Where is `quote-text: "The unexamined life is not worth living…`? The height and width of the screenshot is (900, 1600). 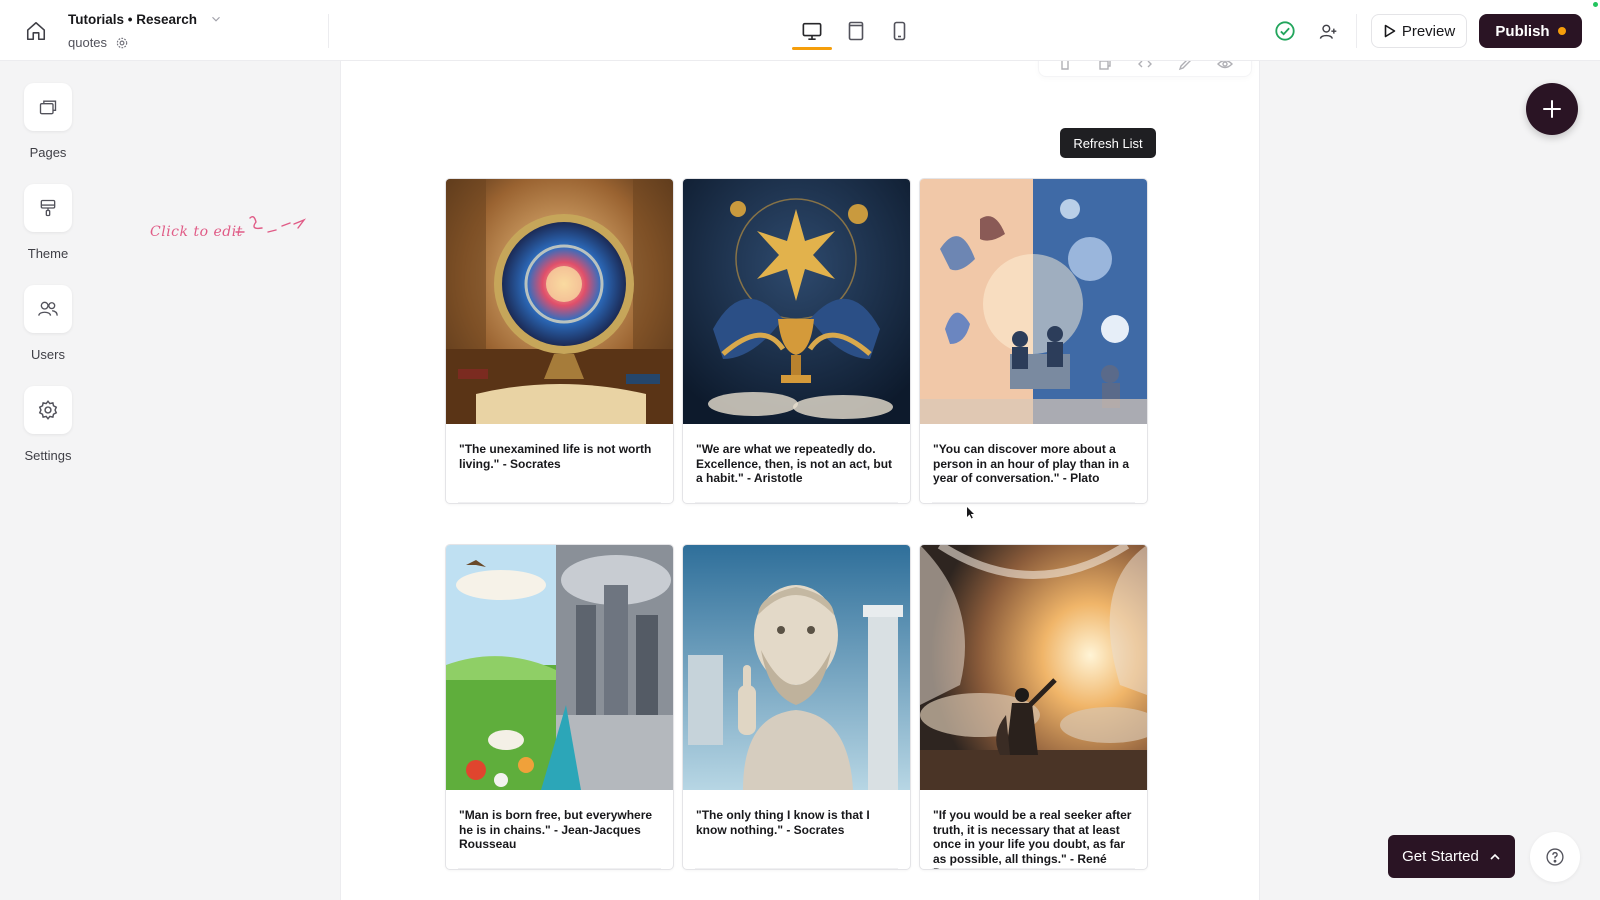
quote-text: "The unexamined life is not worth living… is located at coordinates (555, 456).